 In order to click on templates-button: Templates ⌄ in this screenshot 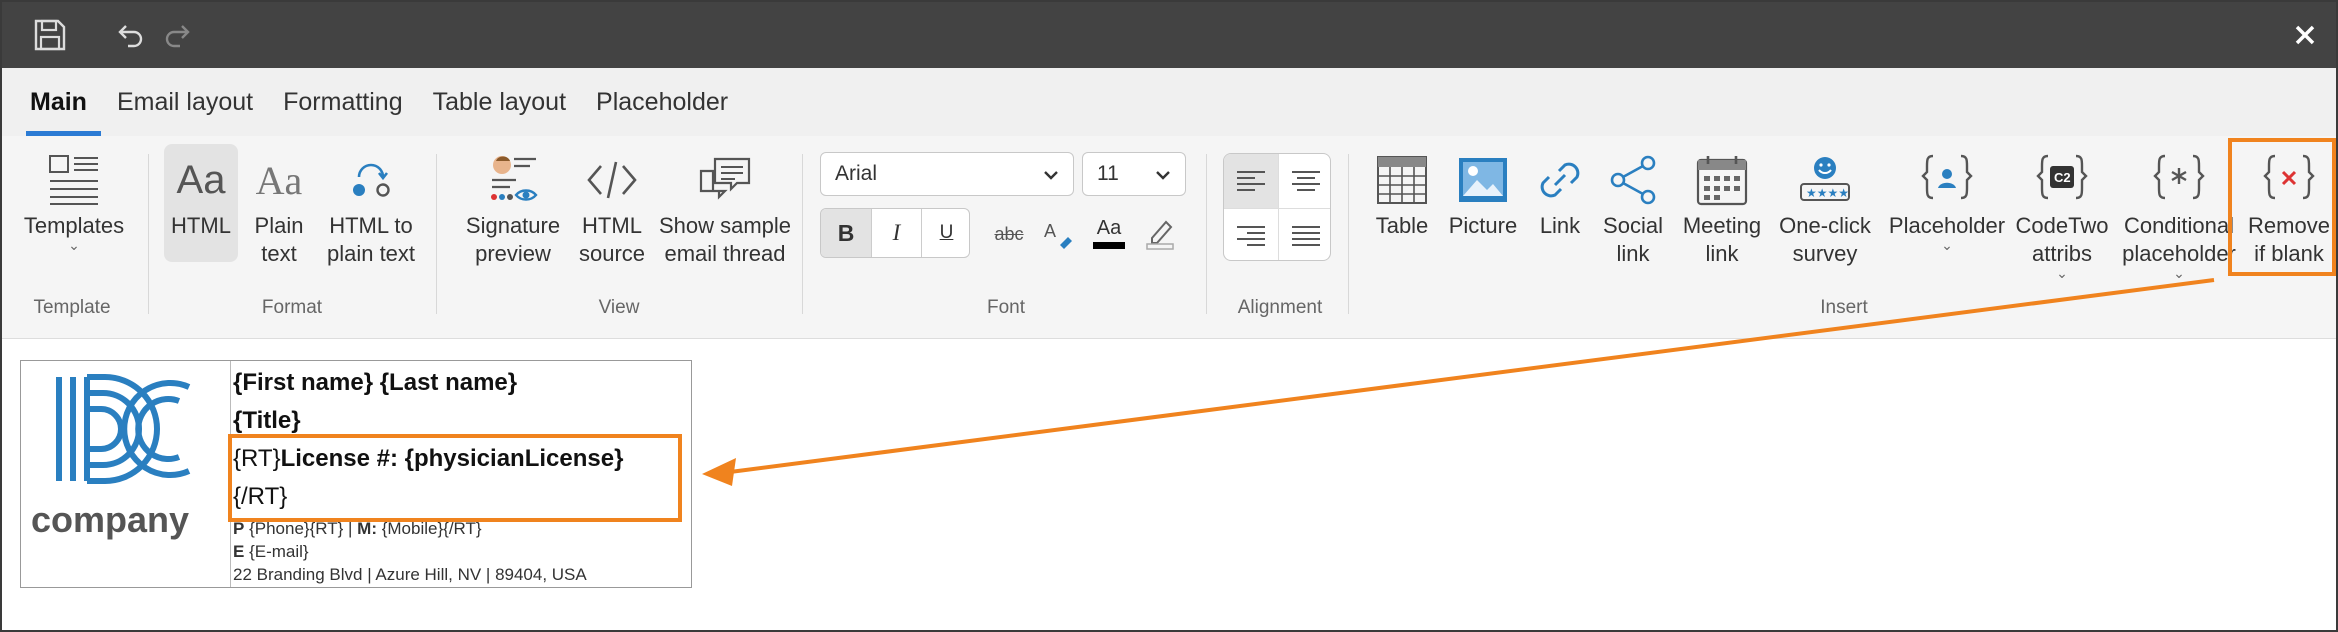, I will do `click(74, 200)`.